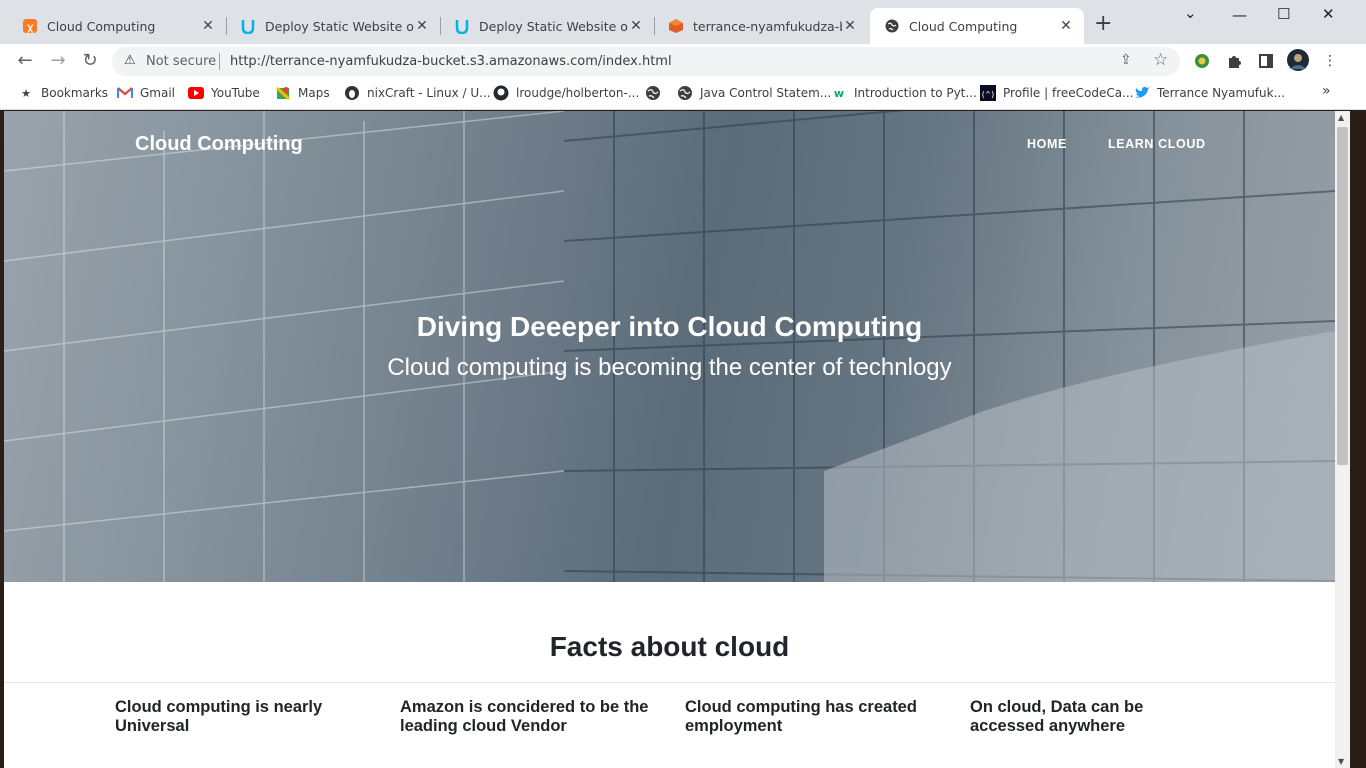  Describe the element at coordinates (1283, 14) in the screenshot. I see `maximize-button: ☐` at that location.